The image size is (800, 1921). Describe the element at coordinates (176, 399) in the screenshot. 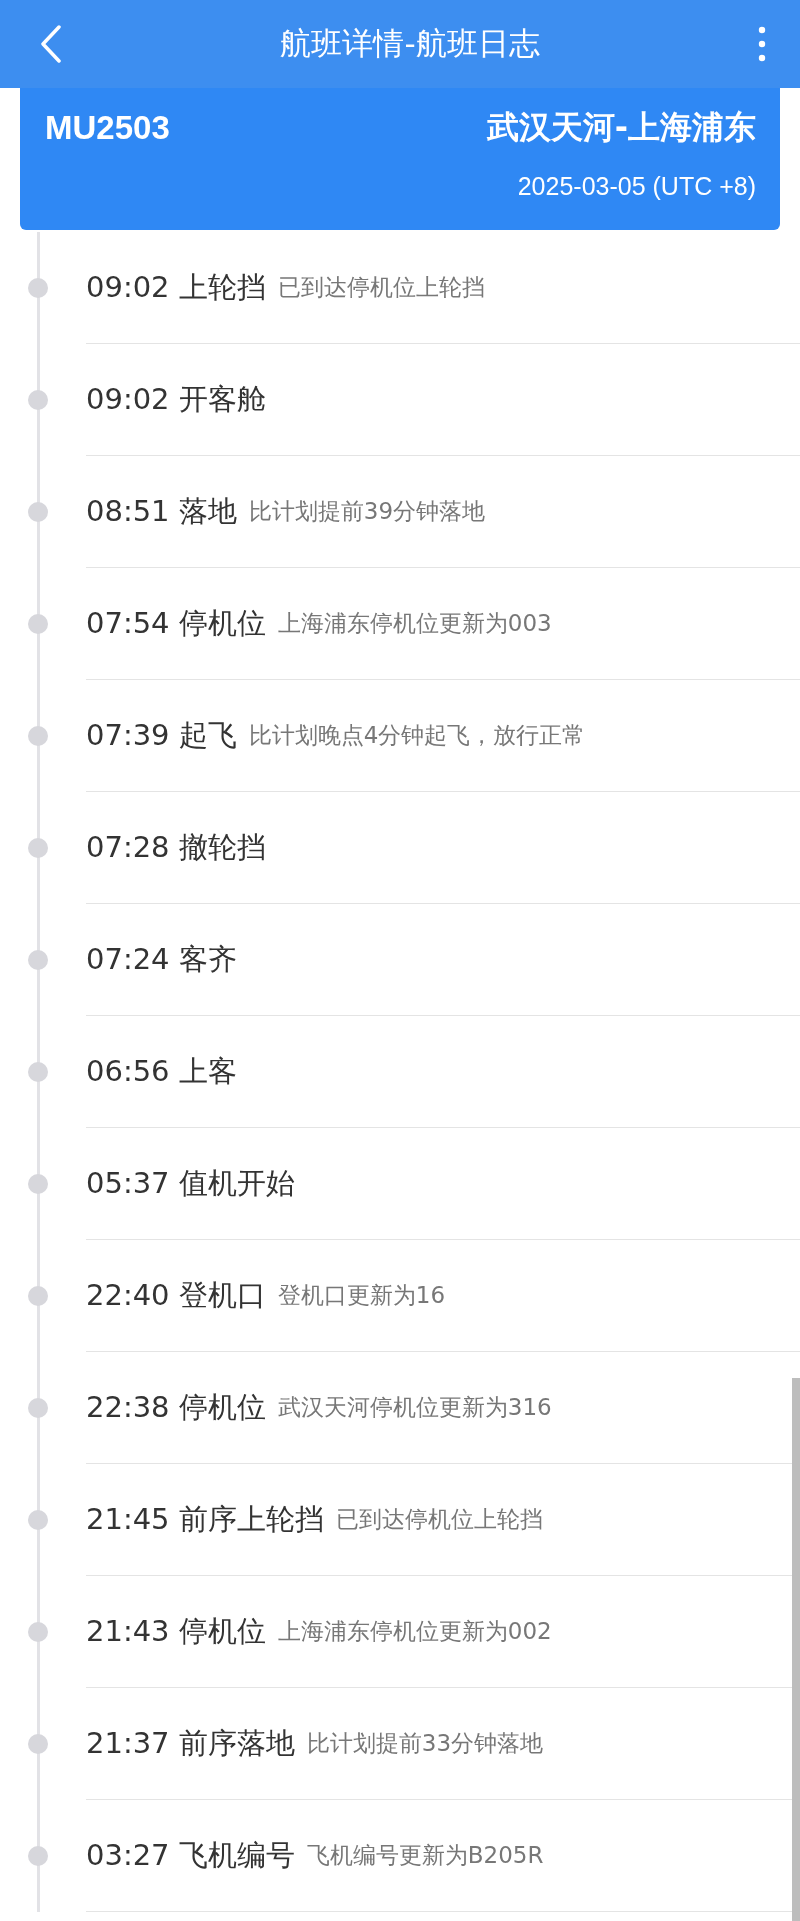

I see `event-title: 09:02 开客舱` at that location.